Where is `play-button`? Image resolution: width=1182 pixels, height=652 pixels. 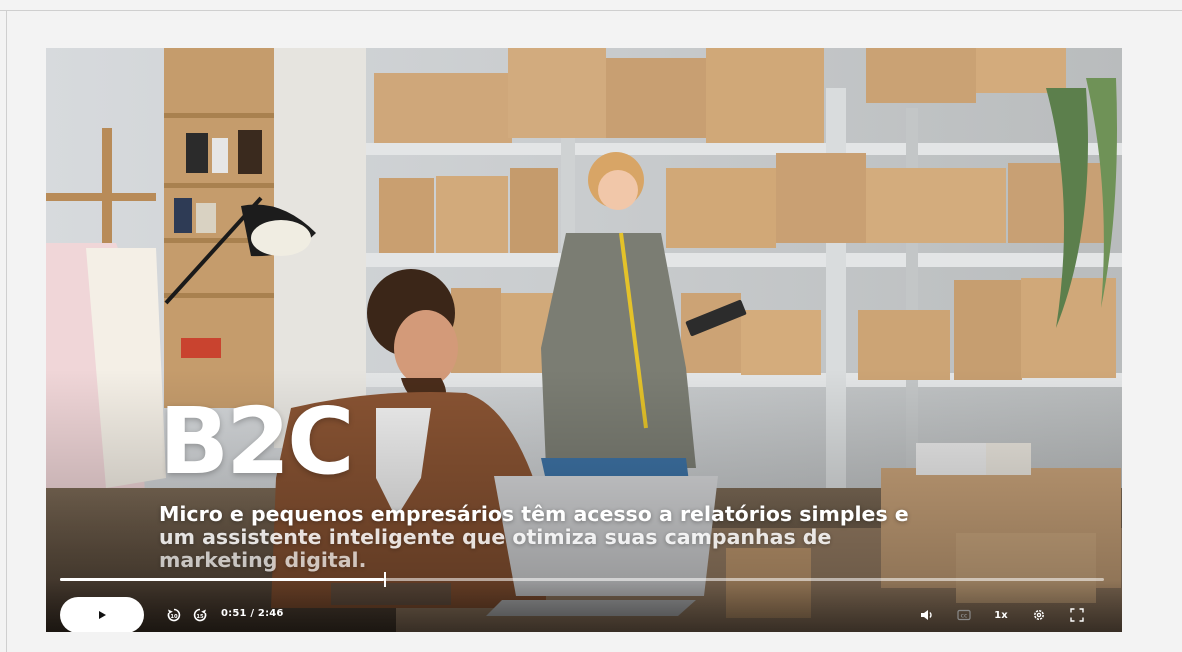
play-button is located at coordinates (102, 614).